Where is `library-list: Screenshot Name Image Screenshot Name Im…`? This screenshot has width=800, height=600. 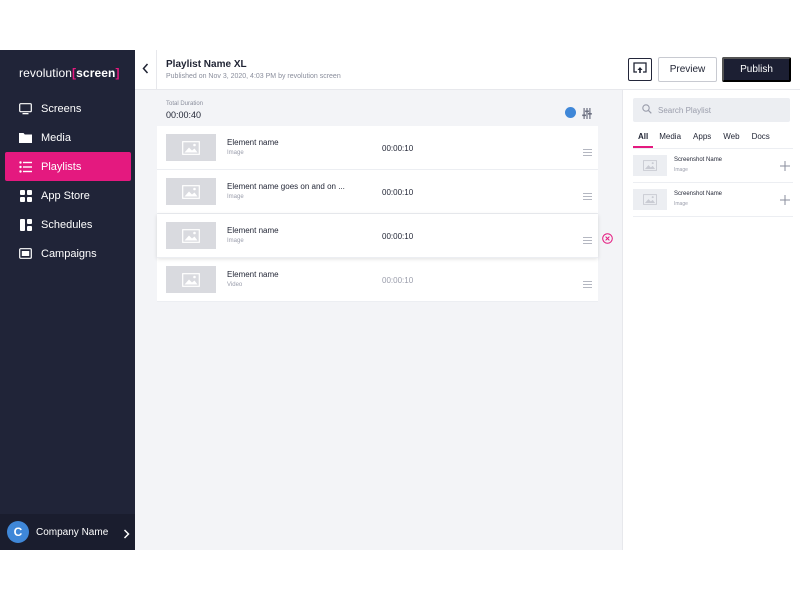
library-list: Screenshot Name Image Screenshot Name Im… is located at coordinates (713, 182).